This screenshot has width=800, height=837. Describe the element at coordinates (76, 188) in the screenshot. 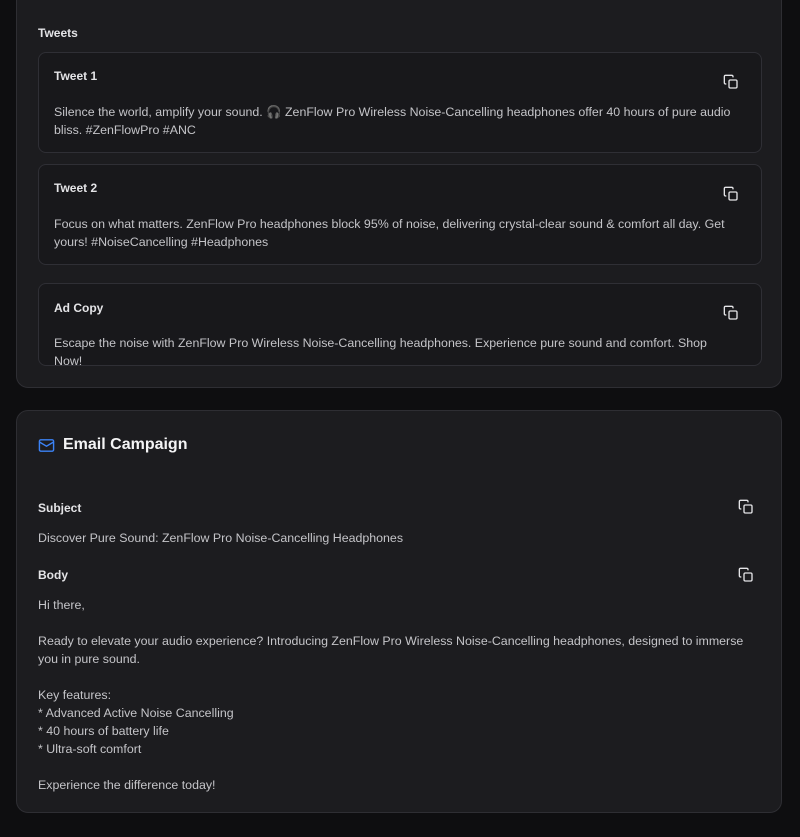

I see `tweet-title: Tweet 2` at that location.